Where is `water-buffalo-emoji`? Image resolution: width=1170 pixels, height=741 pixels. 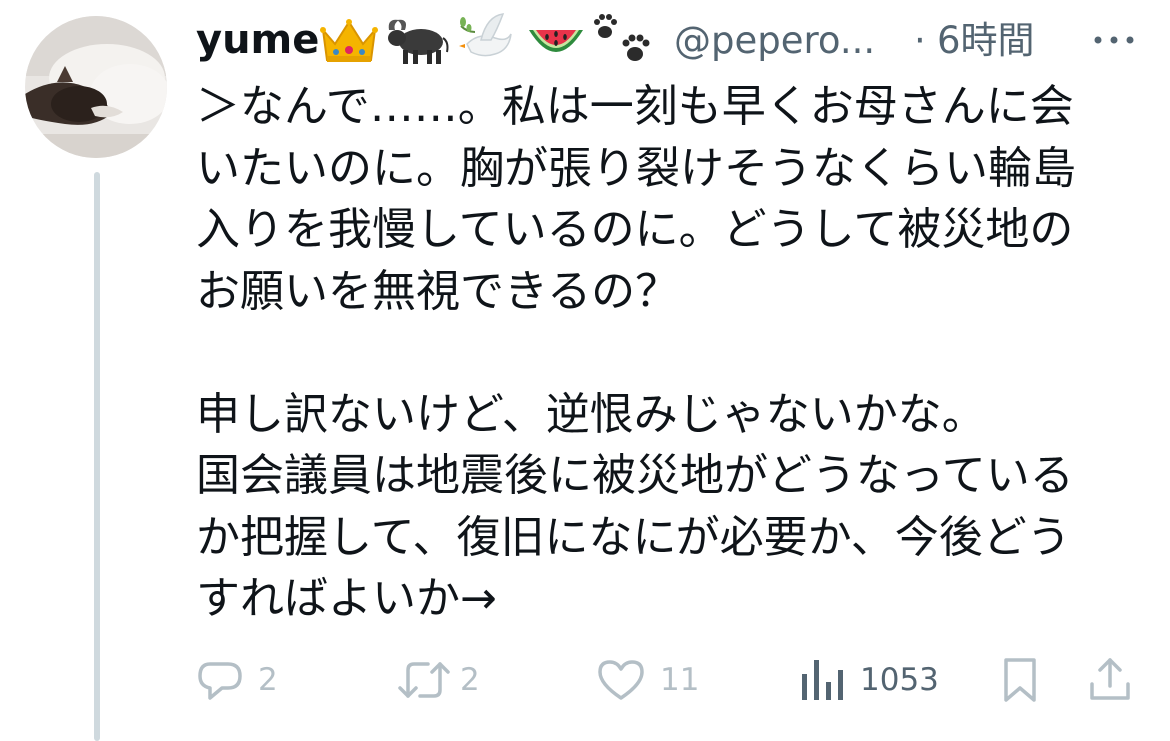 water-buffalo-emoji is located at coordinates (418, 40).